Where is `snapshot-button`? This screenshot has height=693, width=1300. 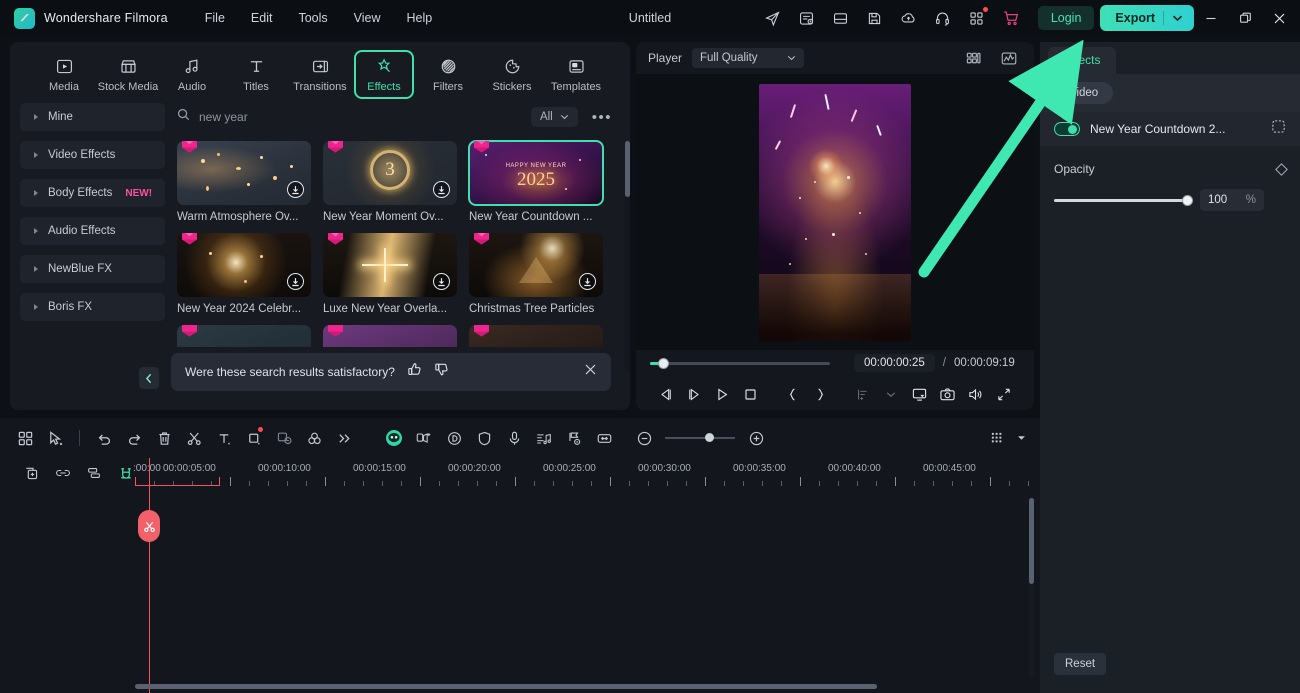 snapshot-button is located at coordinates (948, 394).